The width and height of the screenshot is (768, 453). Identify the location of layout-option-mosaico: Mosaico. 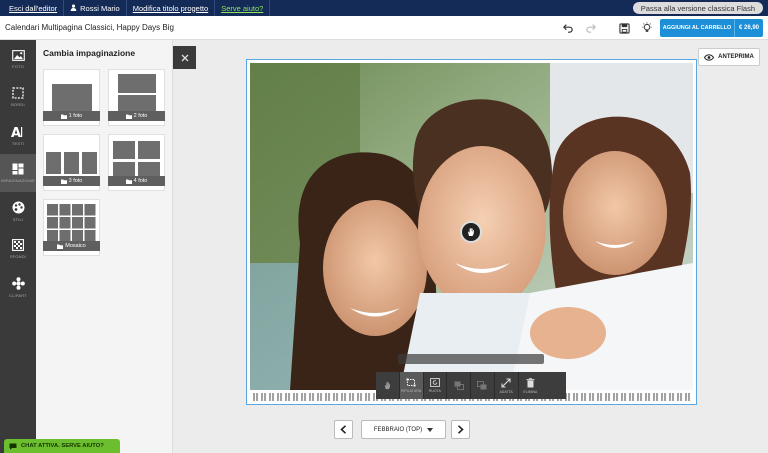
(71, 227).